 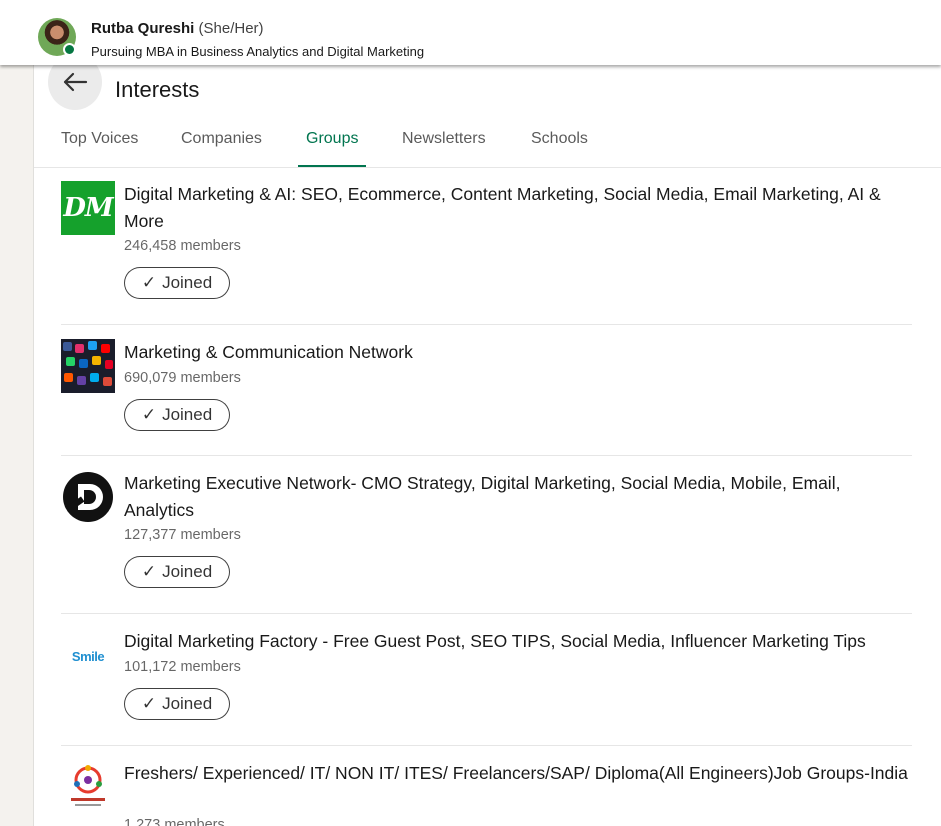 What do you see at coordinates (174, 821) in the screenshot?
I see `member-count: 1,273 members` at bounding box center [174, 821].